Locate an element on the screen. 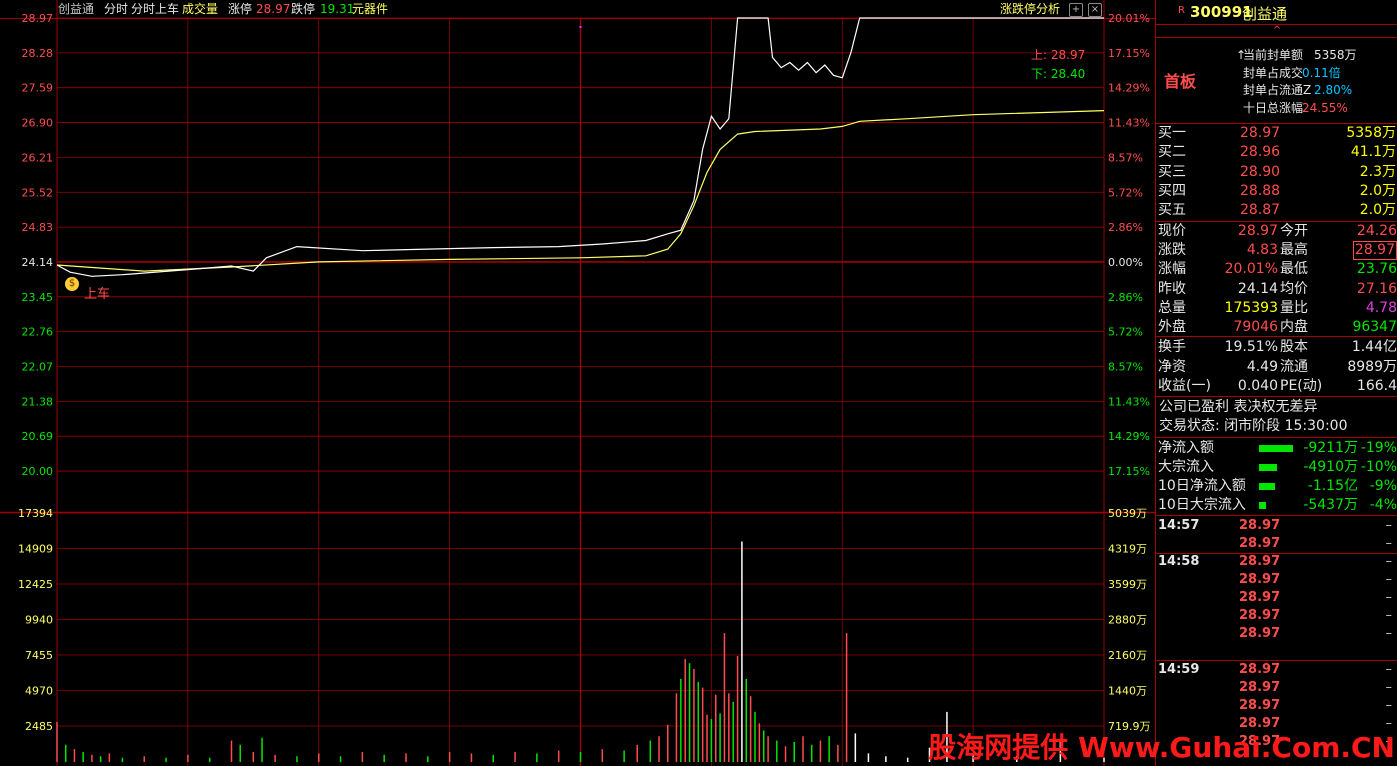 The image size is (1397, 766). upper-price-label: 上: 28.97 is located at coordinates (1058, 55).